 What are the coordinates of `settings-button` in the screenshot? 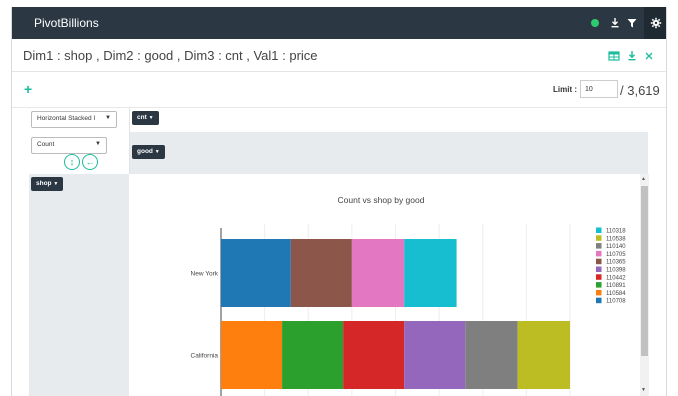 It's located at (655, 23).